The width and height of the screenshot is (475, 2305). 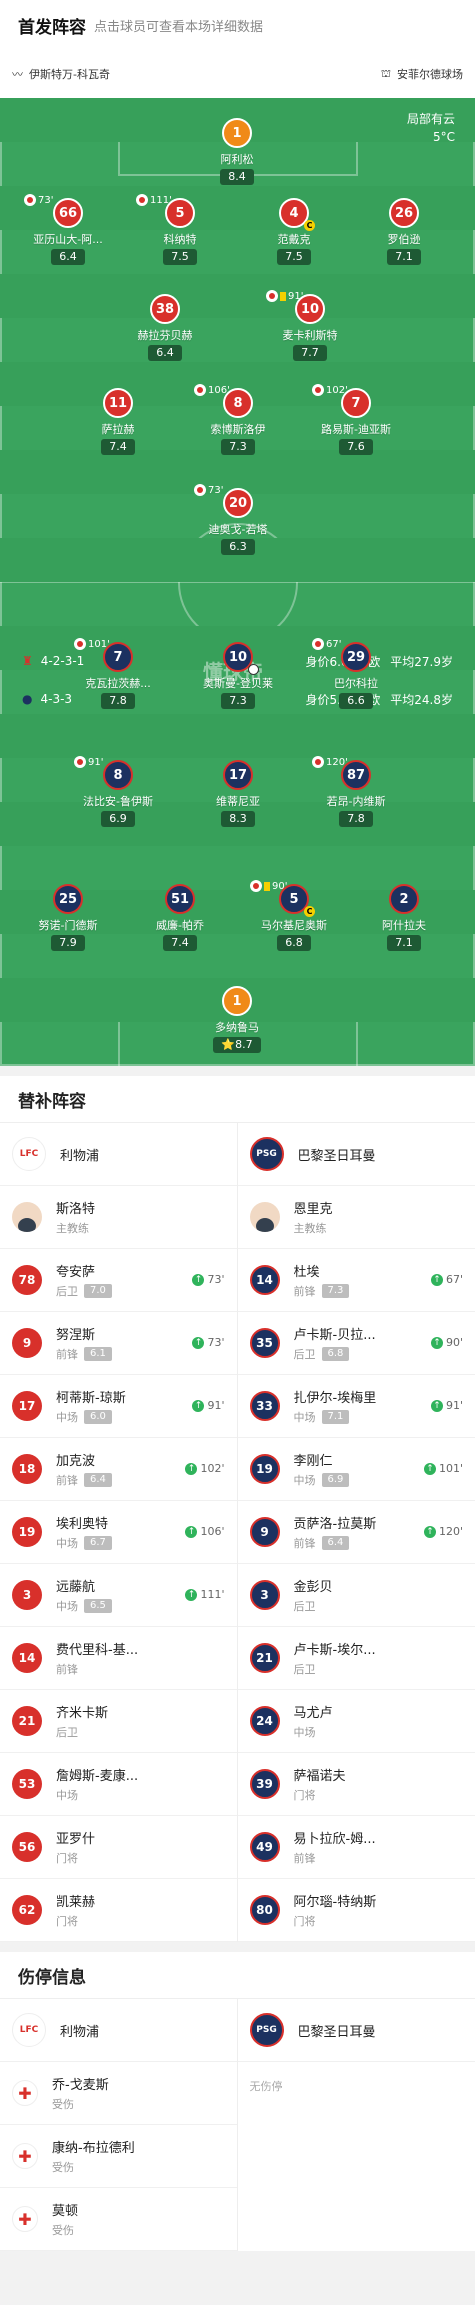 What do you see at coordinates (356, 1343) in the screenshot?
I see `sub-player-row: 35卢卡斯-贝拉...后卫6.8↑90'` at bounding box center [356, 1343].